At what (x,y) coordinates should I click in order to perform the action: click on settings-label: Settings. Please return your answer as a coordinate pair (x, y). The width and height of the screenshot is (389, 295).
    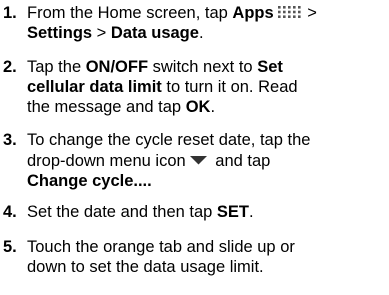
    Looking at the image, I should click on (60, 33).